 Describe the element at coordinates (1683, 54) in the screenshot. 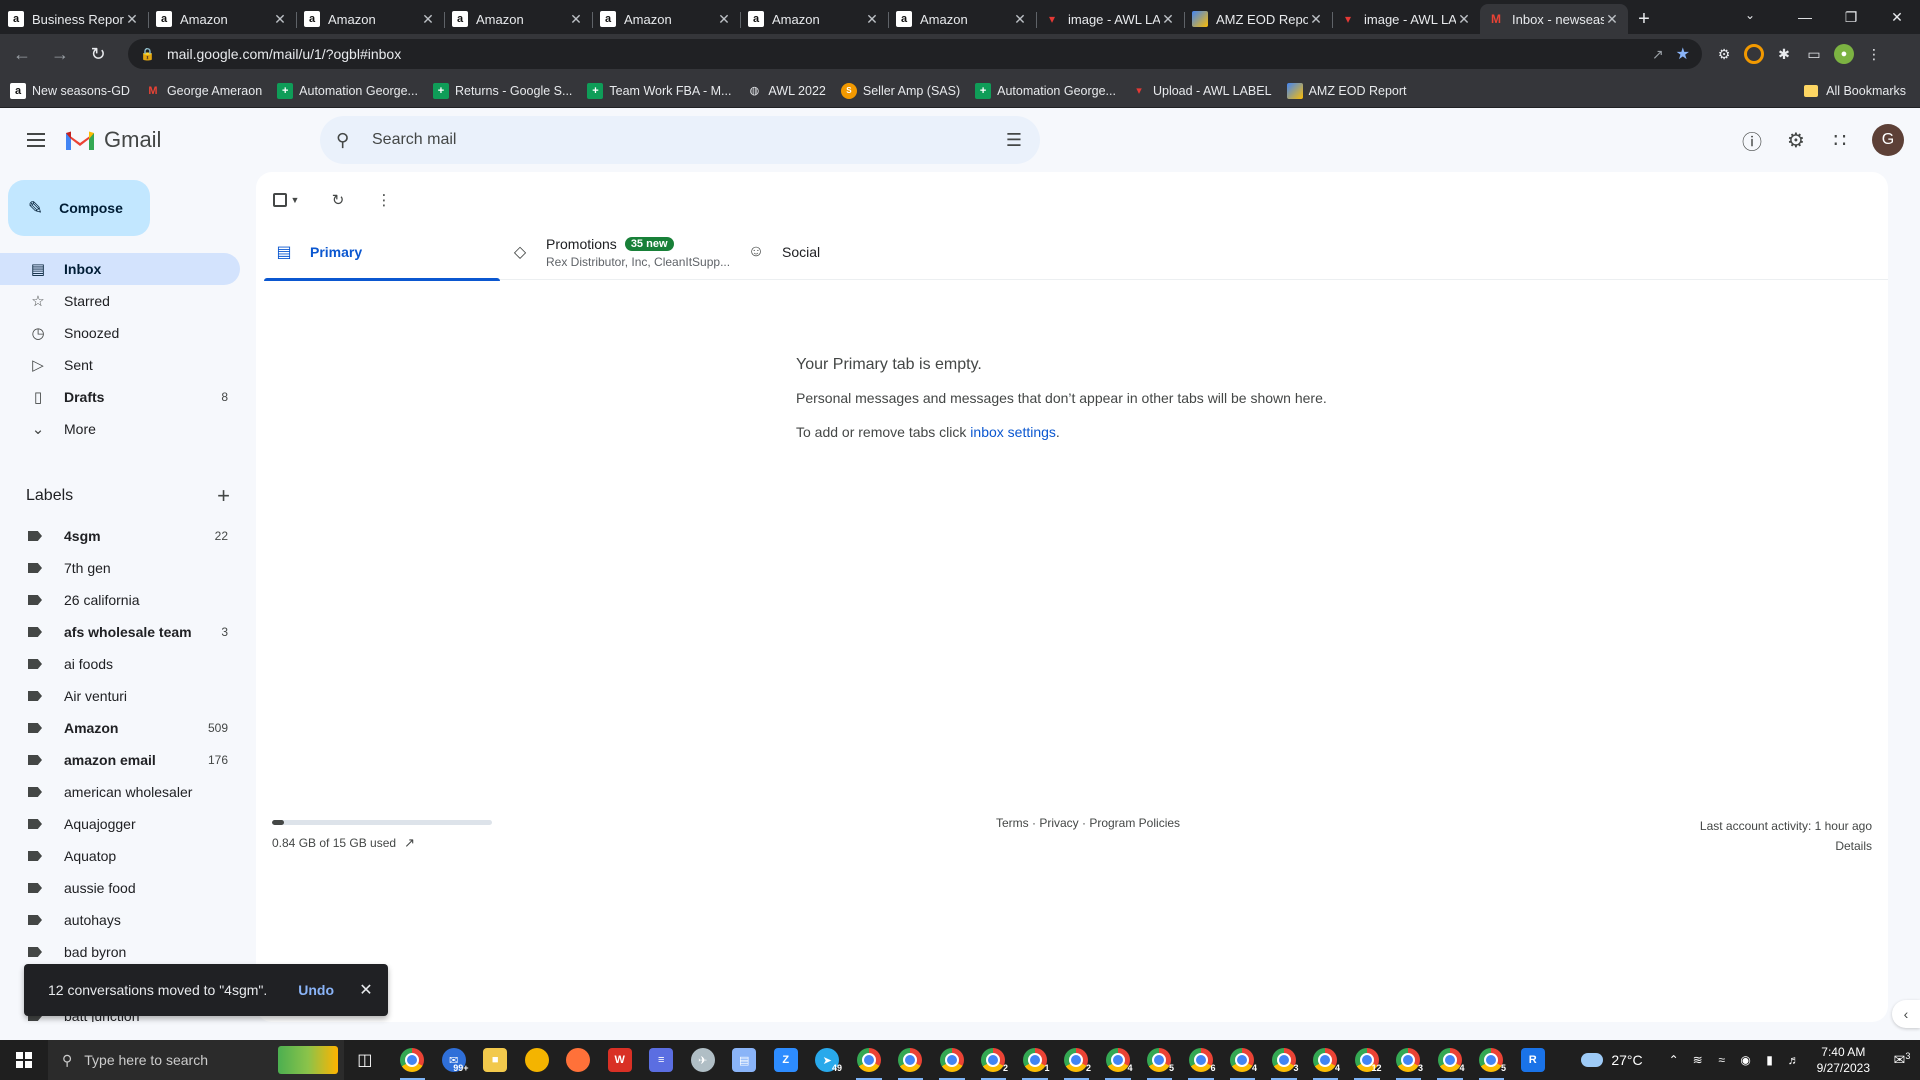

I see `bookmark-star-icon: ★` at that location.